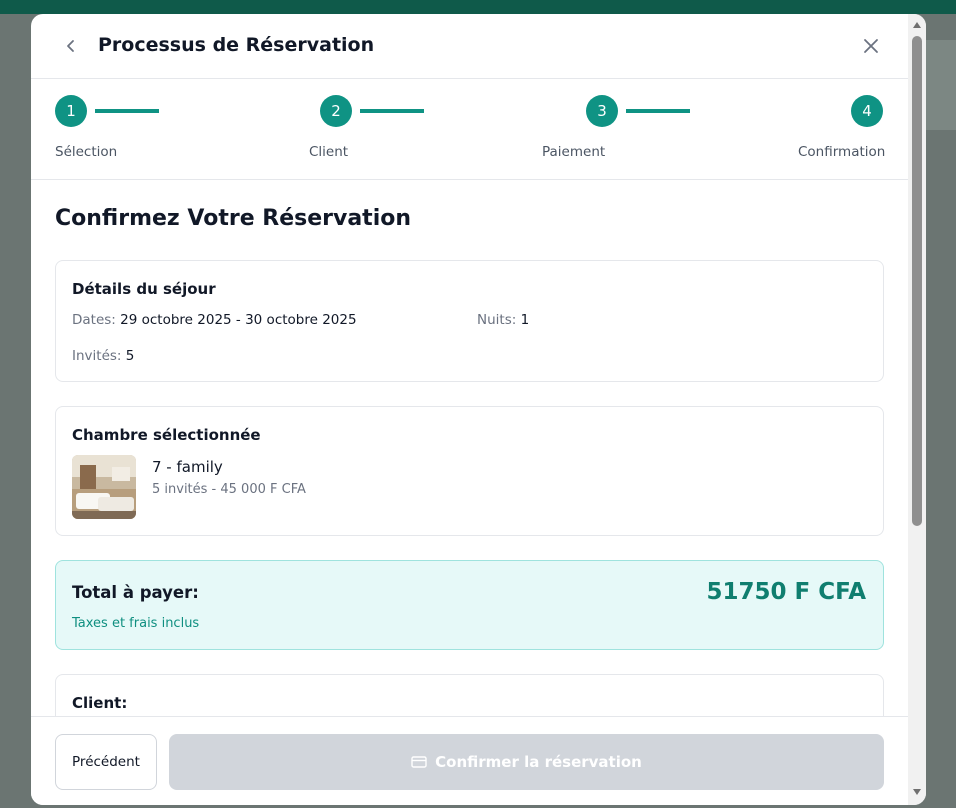 The width and height of the screenshot is (956, 808). I want to click on step-2-circle: 2, so click(336, 111).